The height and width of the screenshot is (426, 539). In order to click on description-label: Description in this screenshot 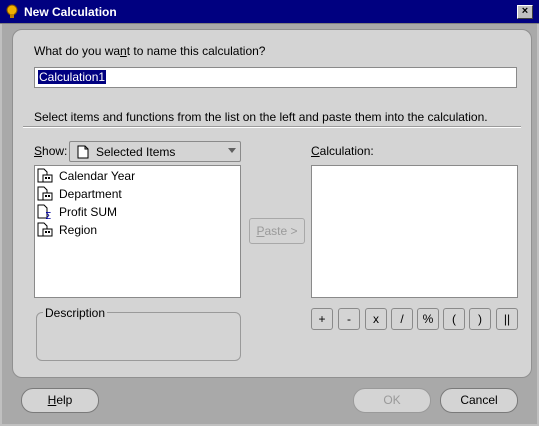, I will do `click(75, 313)`.